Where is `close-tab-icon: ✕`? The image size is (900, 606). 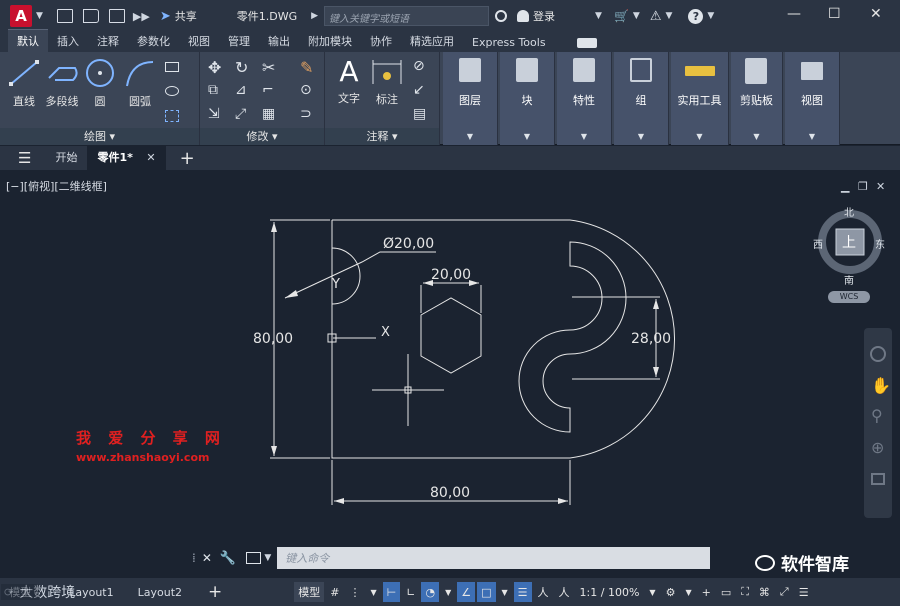
close-tab-icon: ✕ is located at coordinates (150, 157).